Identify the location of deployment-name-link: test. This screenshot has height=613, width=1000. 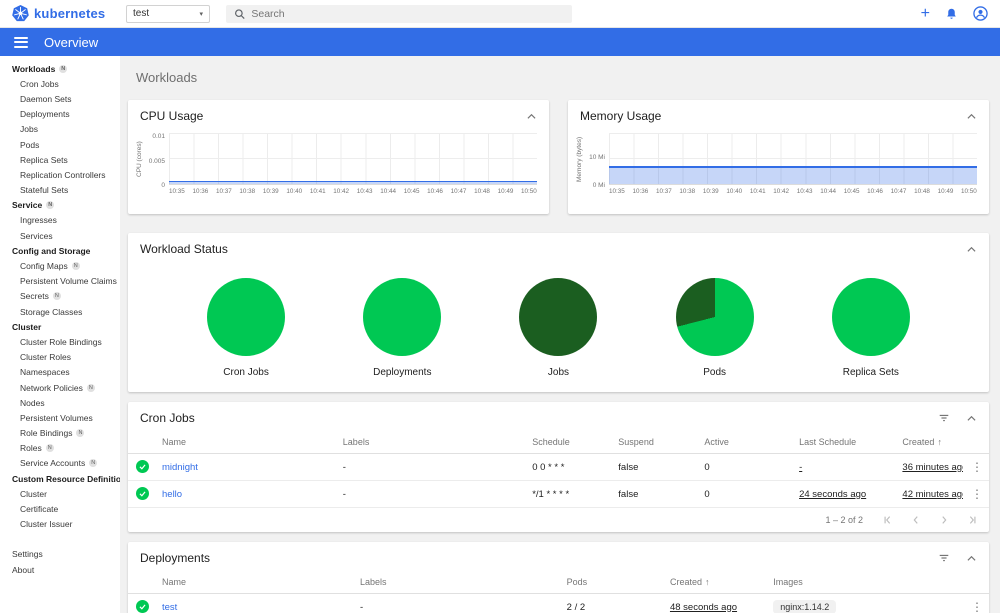
(253, 603).